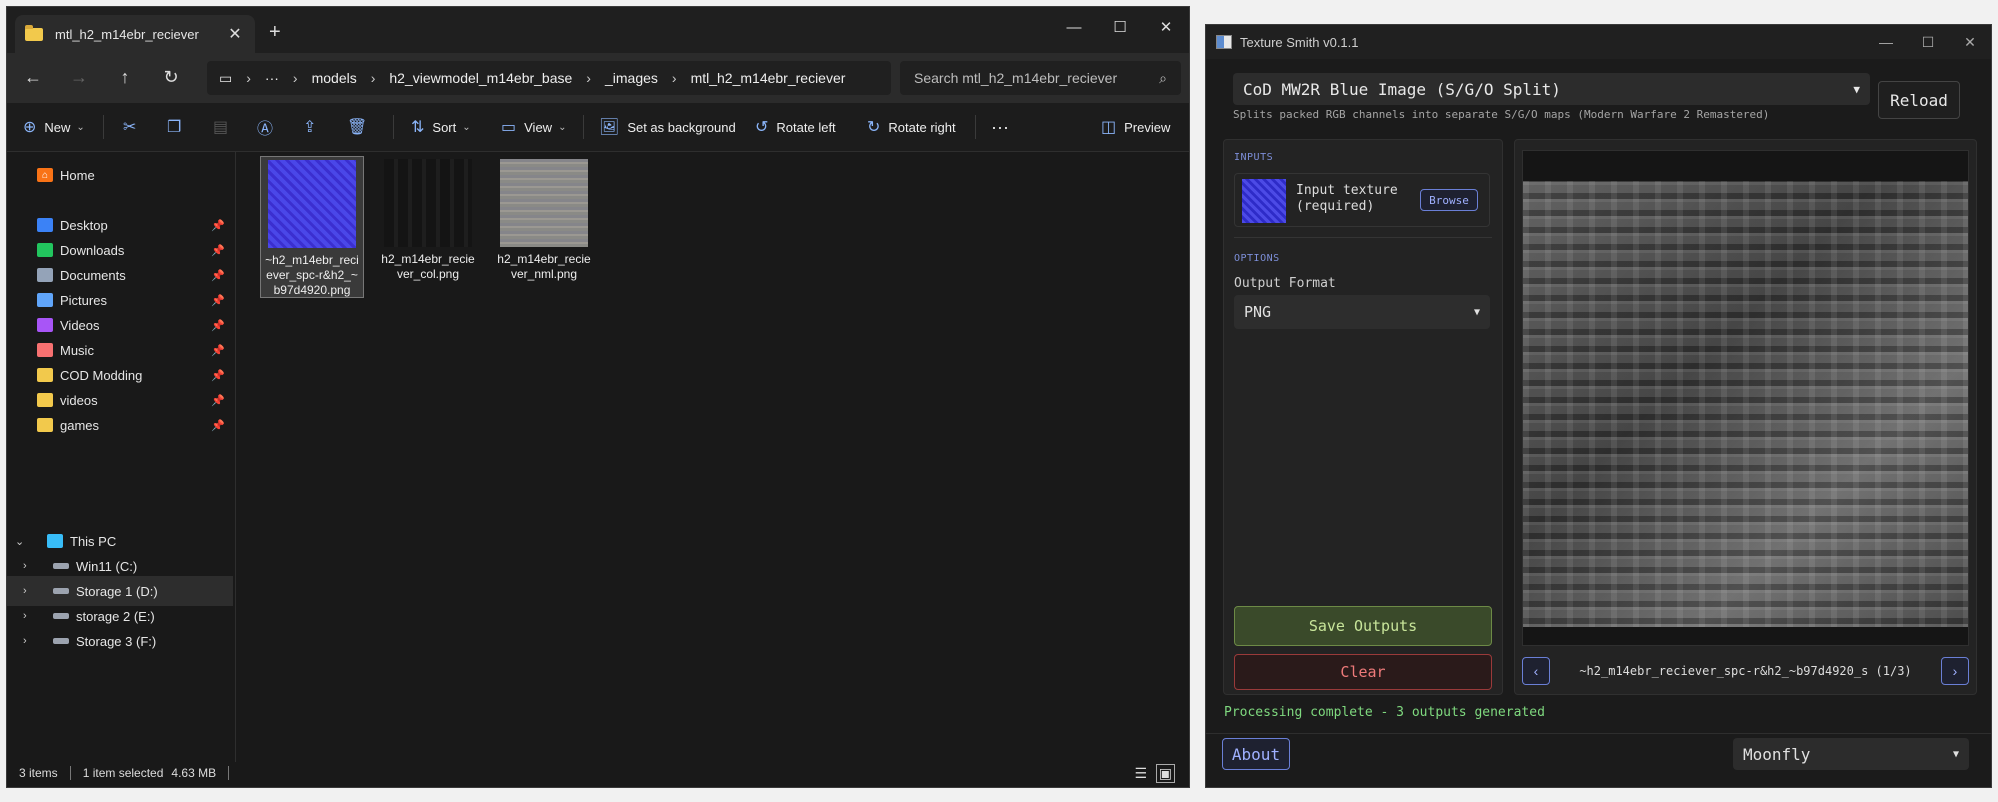 The image size is (1998, 802). What do you see at coordinates (795, 127) in the screenshot?
I see `rotate-left-button: ↺ Rotate left` at bounding box center [795, 127].